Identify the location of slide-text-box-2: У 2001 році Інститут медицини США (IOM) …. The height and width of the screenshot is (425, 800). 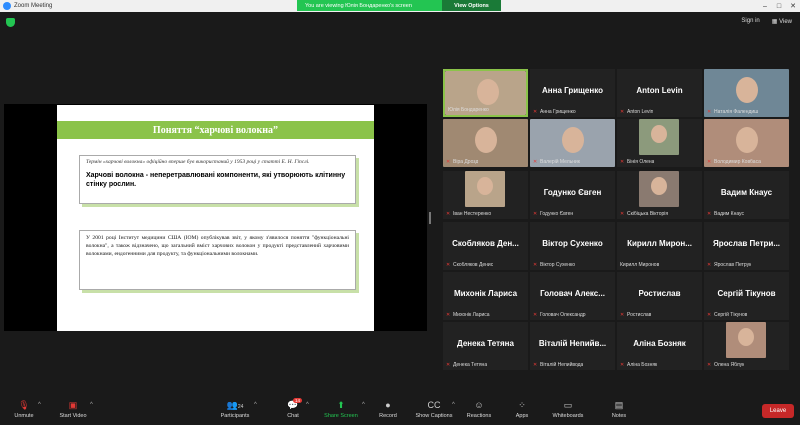
(217, 260).